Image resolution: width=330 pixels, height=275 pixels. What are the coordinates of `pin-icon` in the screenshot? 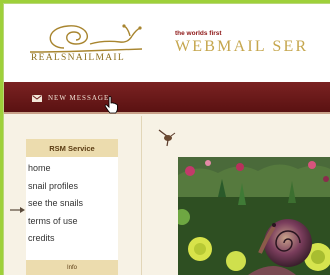 It's located at (17, 210).